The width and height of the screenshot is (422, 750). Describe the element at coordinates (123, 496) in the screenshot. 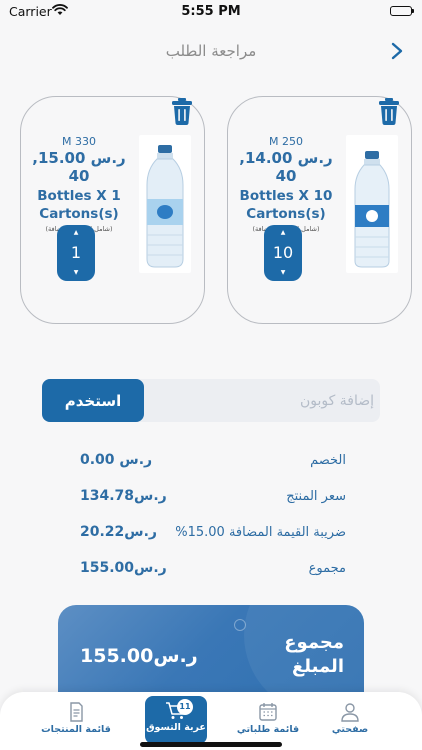

I see `subtotal-value: ر.س134.78` at that location.